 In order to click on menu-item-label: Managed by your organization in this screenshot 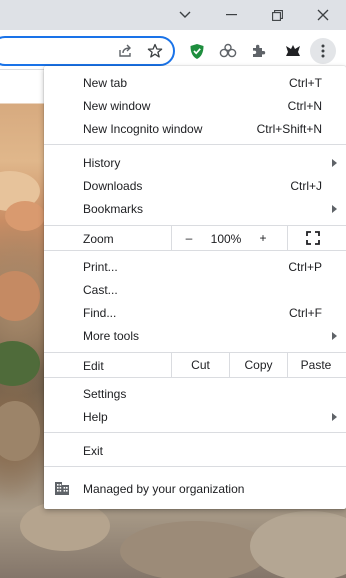, I will do `click(164, 488)`.